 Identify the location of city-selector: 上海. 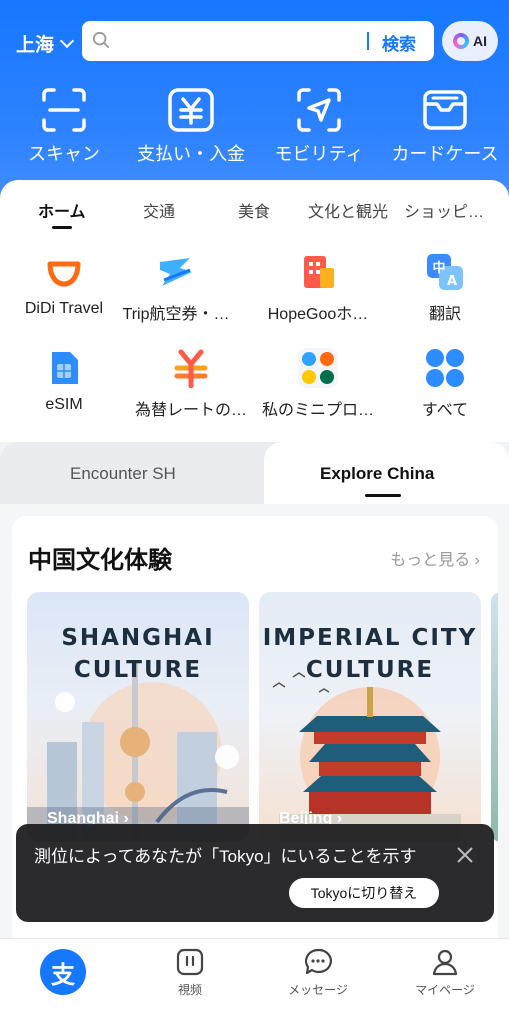
(45, 43).